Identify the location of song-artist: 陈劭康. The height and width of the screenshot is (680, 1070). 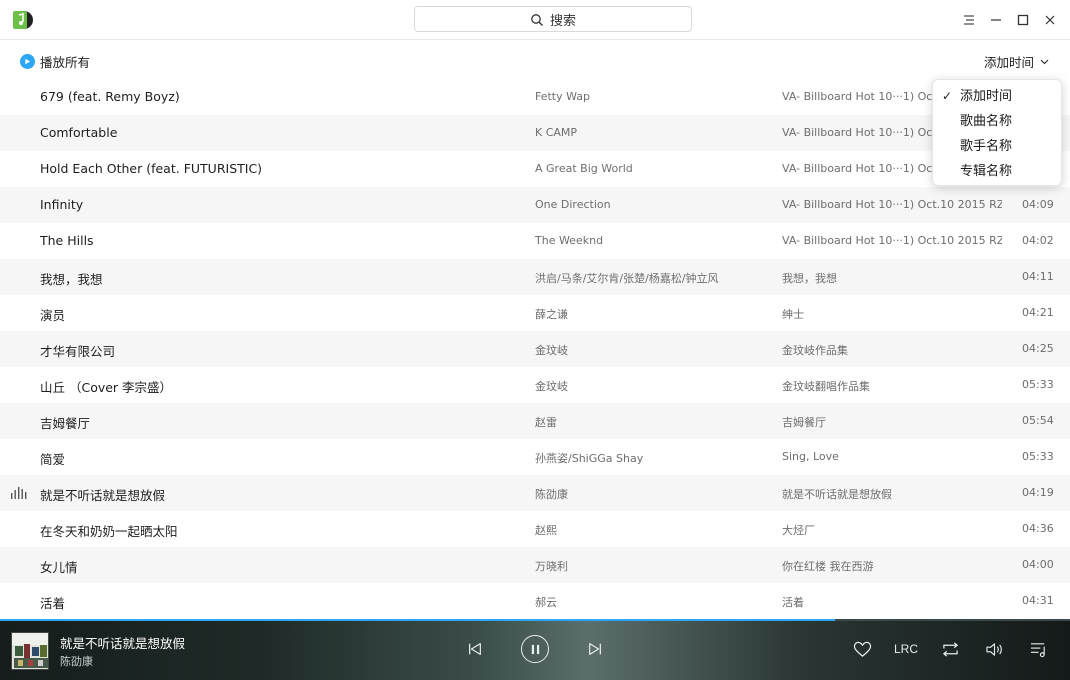
(551, 494).